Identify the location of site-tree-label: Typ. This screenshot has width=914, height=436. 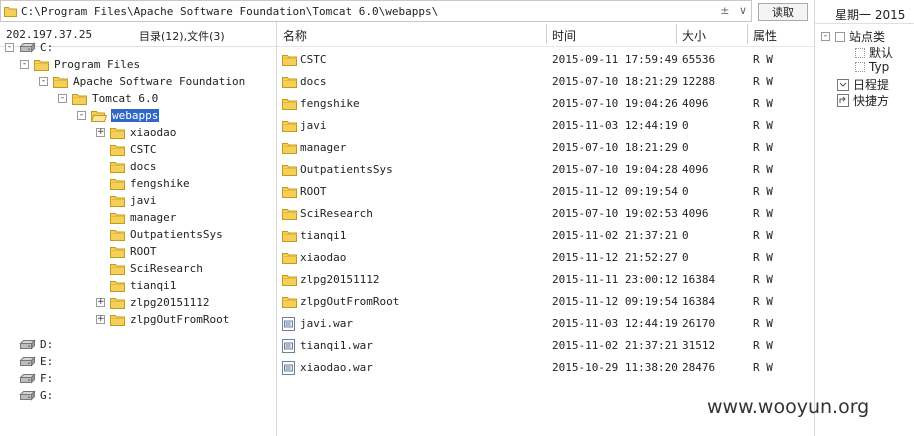
(879, 67).